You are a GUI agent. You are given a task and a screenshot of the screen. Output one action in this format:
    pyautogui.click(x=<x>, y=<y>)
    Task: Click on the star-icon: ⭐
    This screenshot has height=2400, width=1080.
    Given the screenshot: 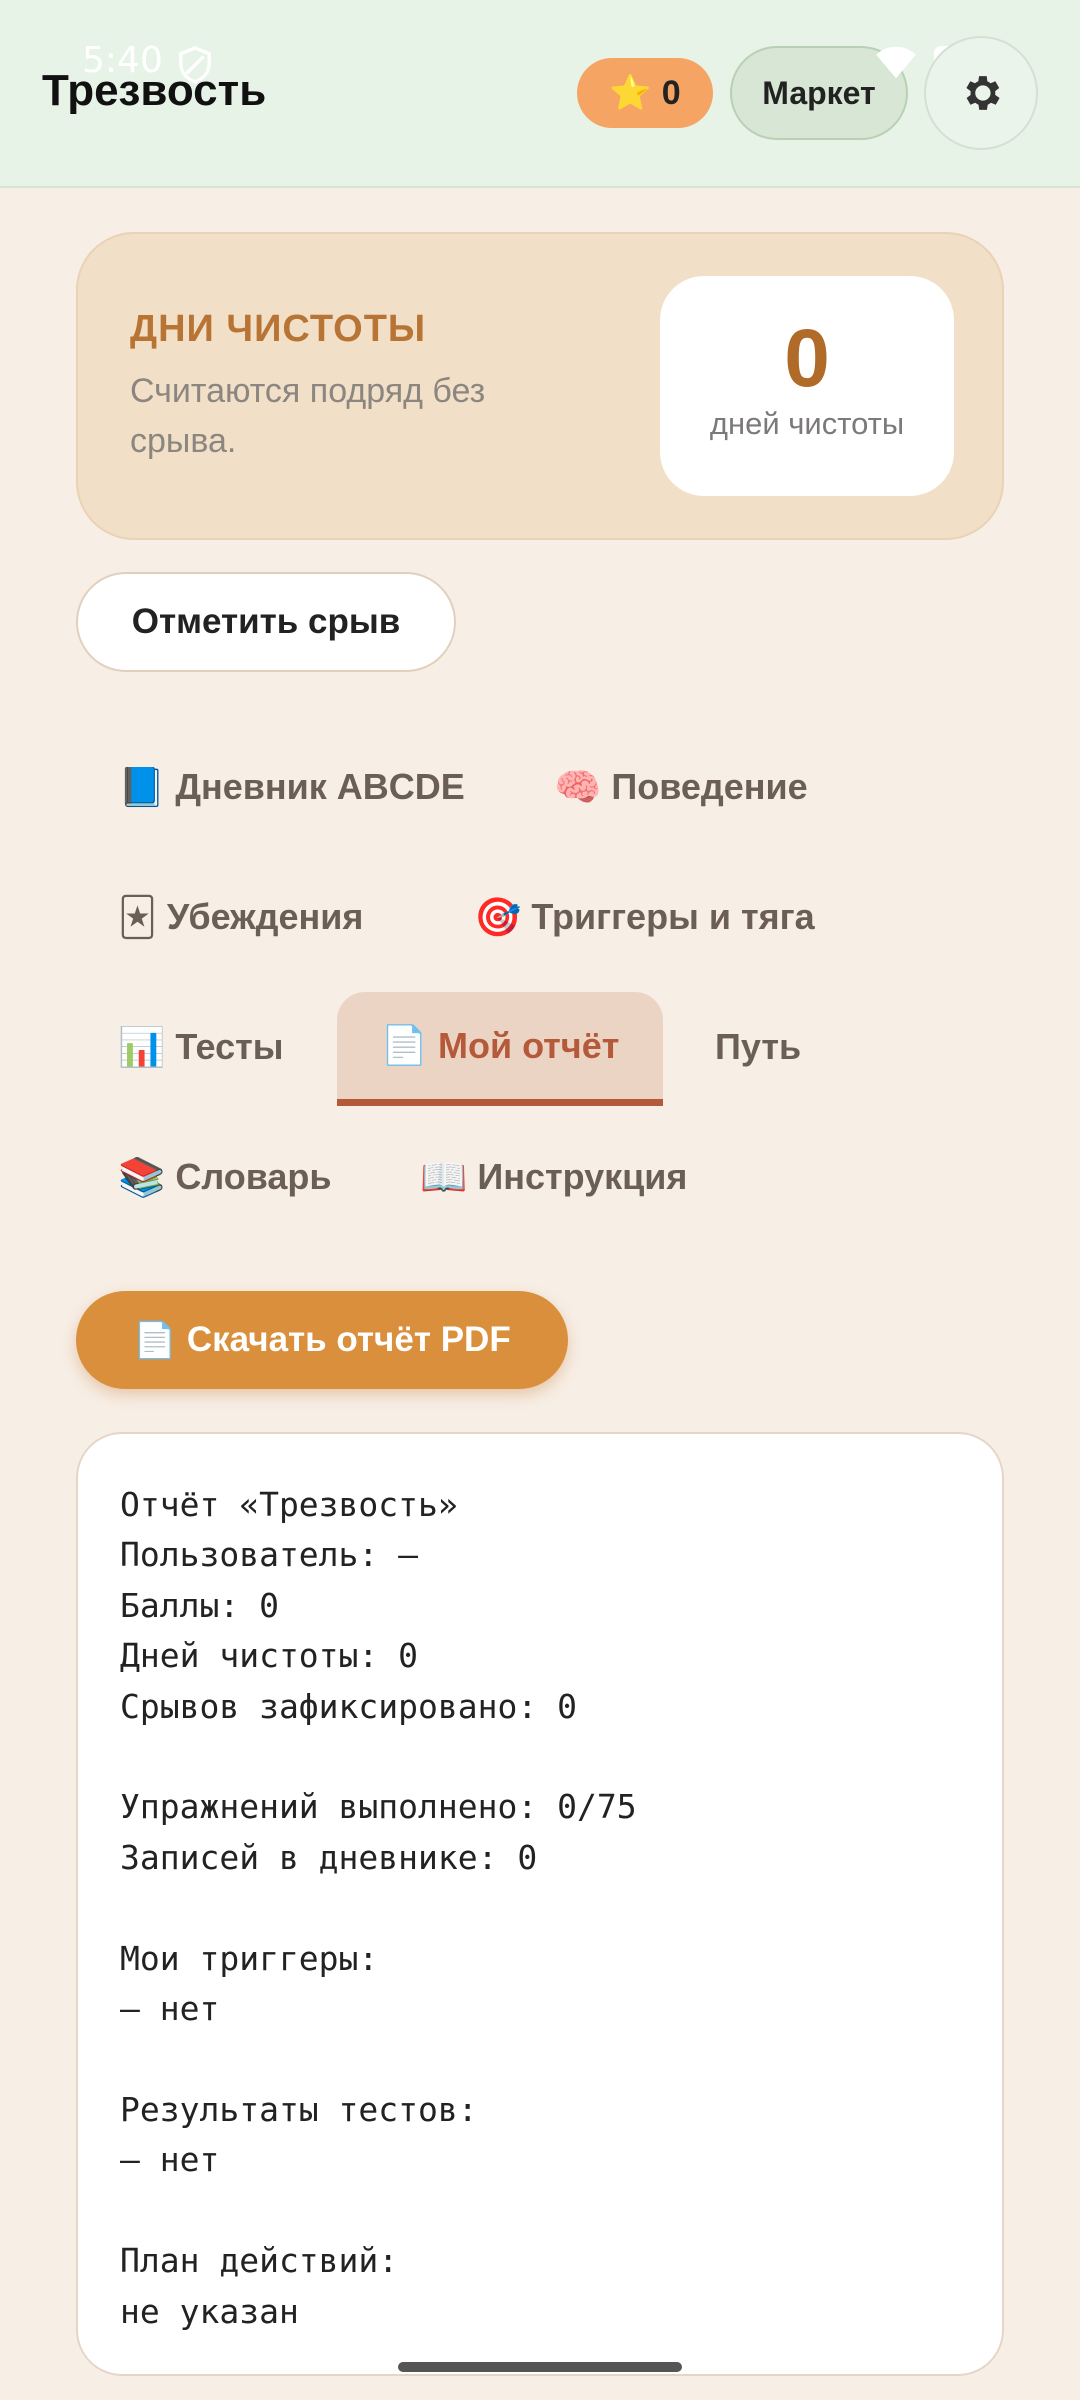 What is the action you would take?
    pyautogui.click(x=630, y=93)
    